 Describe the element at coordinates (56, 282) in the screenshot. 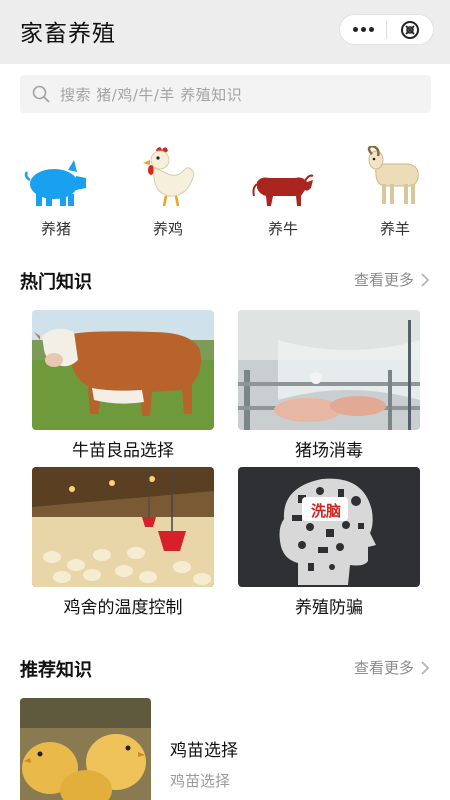

I see `hot-section-title: 热门知识` at that location.